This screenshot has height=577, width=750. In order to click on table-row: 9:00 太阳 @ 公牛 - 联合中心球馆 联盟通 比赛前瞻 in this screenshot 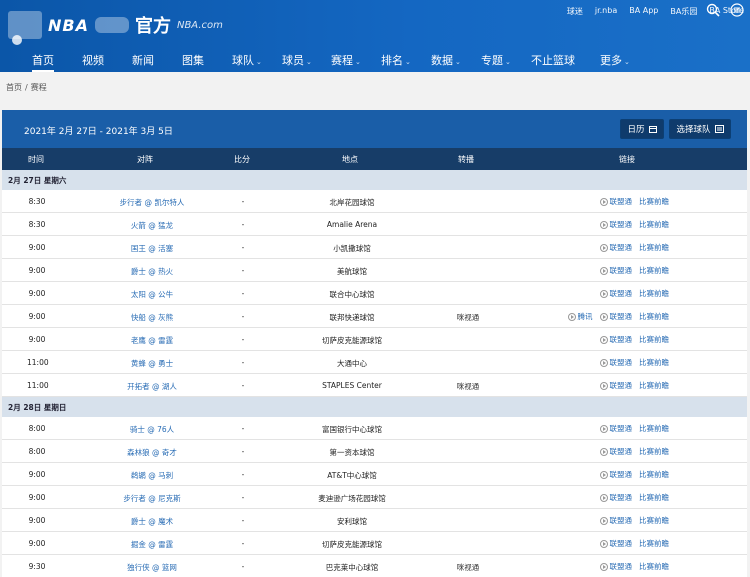, I will do `click(374, 293)`.